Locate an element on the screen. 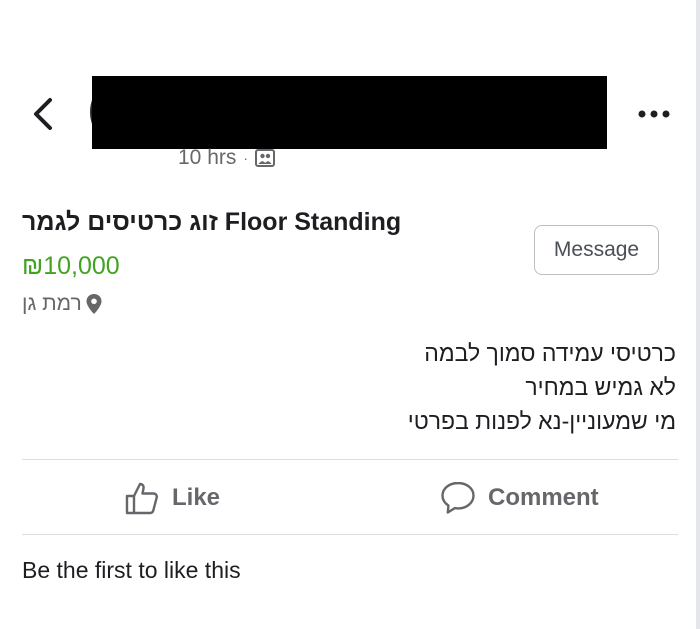  comment-label: Comment is located at coordinates (543, 497).